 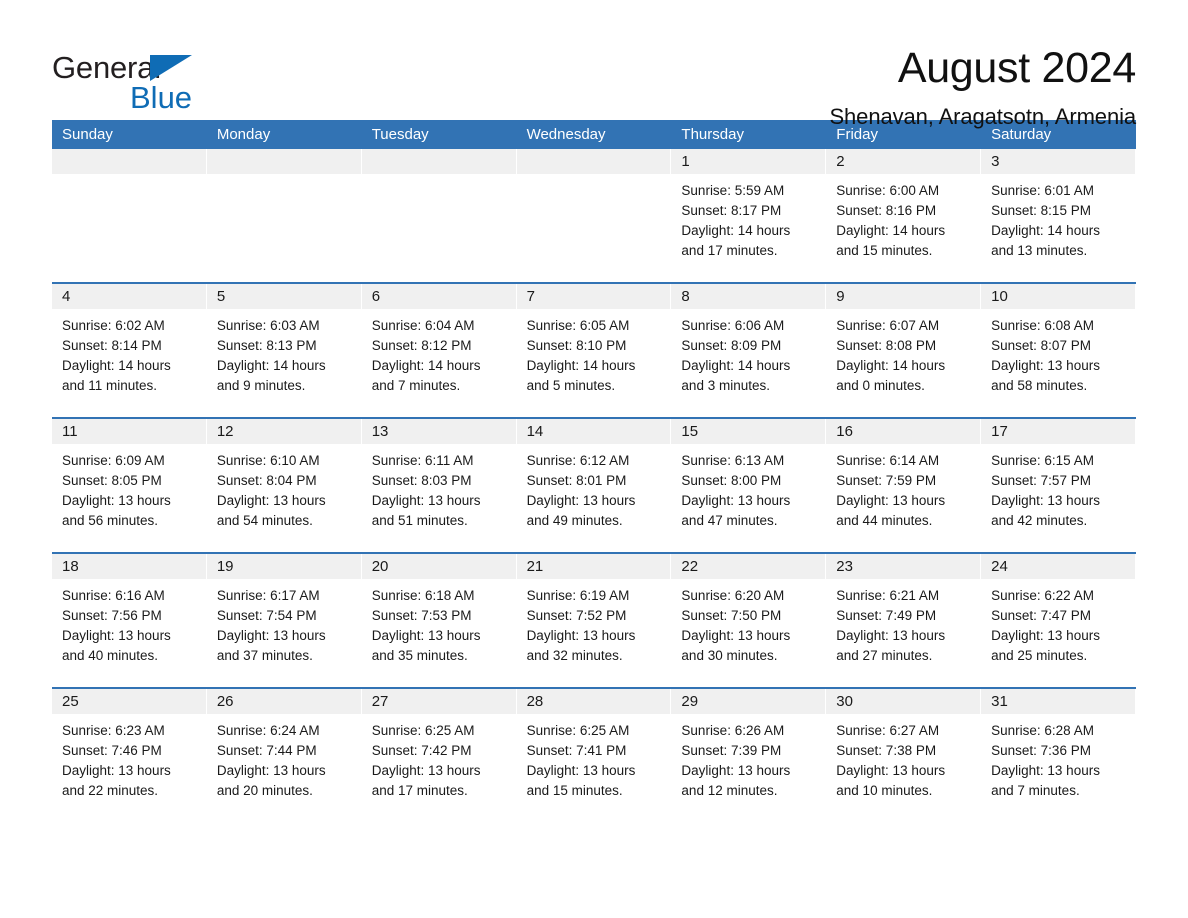 What do you see at coordinates (439, 701) in the screenshot?
I see `day-number-band: 27` at bounding box center [439, 701].